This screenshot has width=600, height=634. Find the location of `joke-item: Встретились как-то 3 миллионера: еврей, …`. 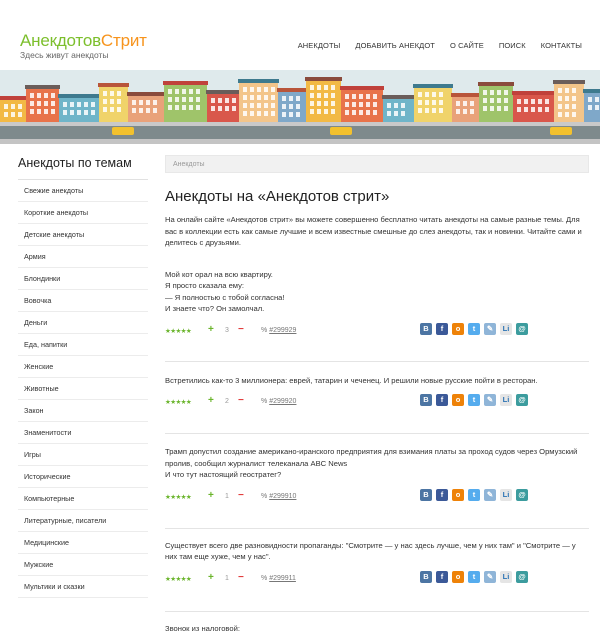

joke-item: Встретились как-то 3 миллионера: еврей, … is located at coordinates (377, 398).